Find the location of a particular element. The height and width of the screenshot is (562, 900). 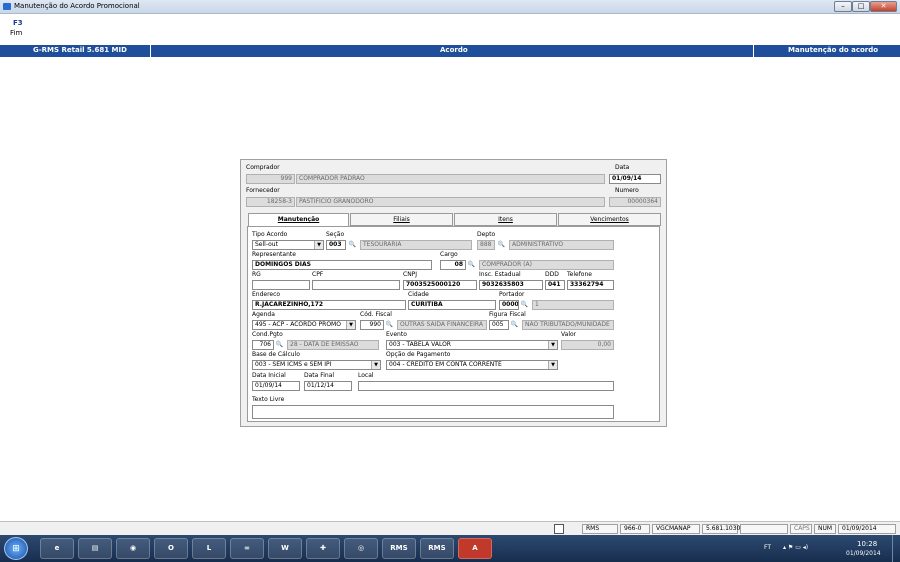

rg-field is located at coordinates (281, 285).